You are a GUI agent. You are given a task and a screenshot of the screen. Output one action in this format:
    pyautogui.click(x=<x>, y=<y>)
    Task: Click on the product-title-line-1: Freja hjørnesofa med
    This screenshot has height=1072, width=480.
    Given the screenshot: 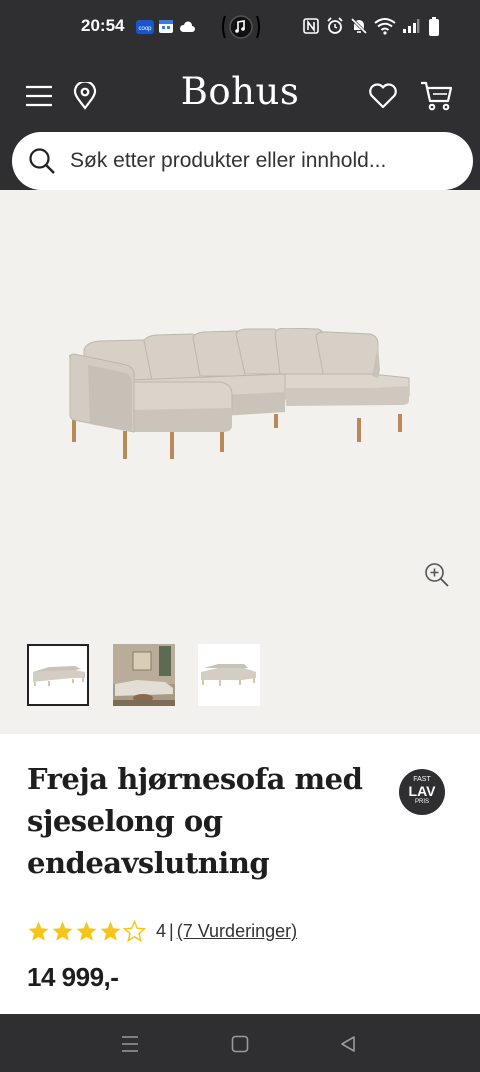 What is the action you would take?
    pyautogui.click(x=195, y=779)
    